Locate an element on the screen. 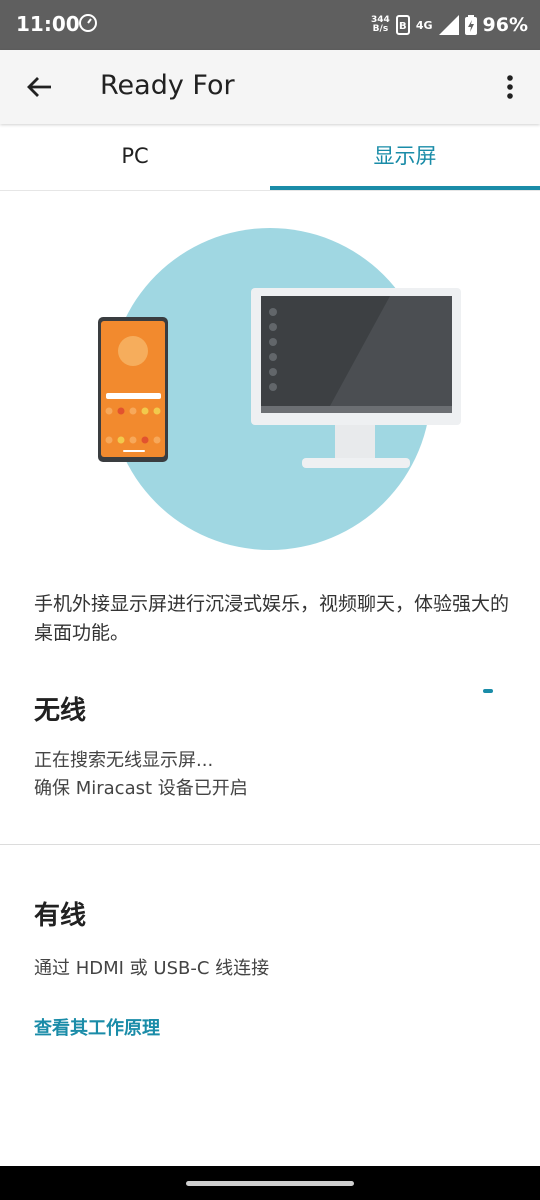 Image resolution: width=540 pixels, height=1200 pixels. loading-spinner-icon is located at coordinates (488, 691).